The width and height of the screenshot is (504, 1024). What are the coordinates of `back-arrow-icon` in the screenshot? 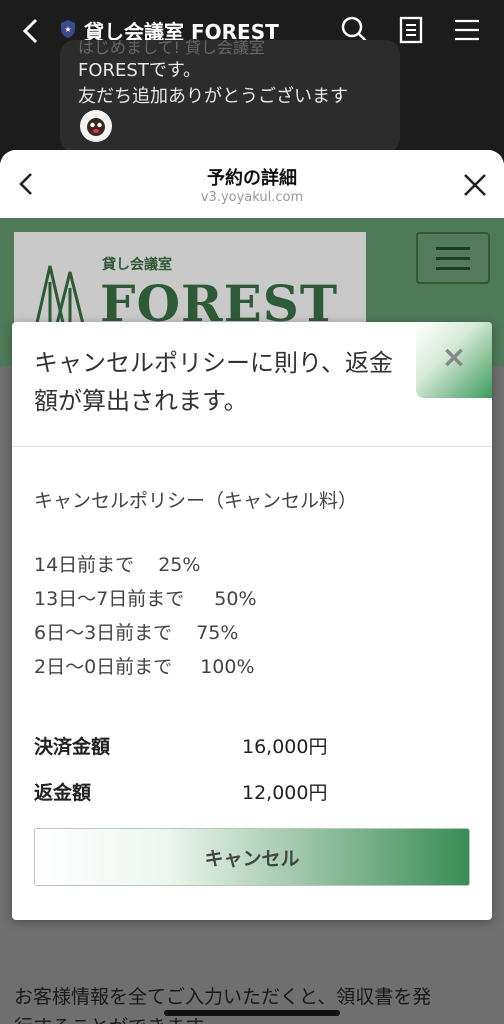 It's located at (31, 31).